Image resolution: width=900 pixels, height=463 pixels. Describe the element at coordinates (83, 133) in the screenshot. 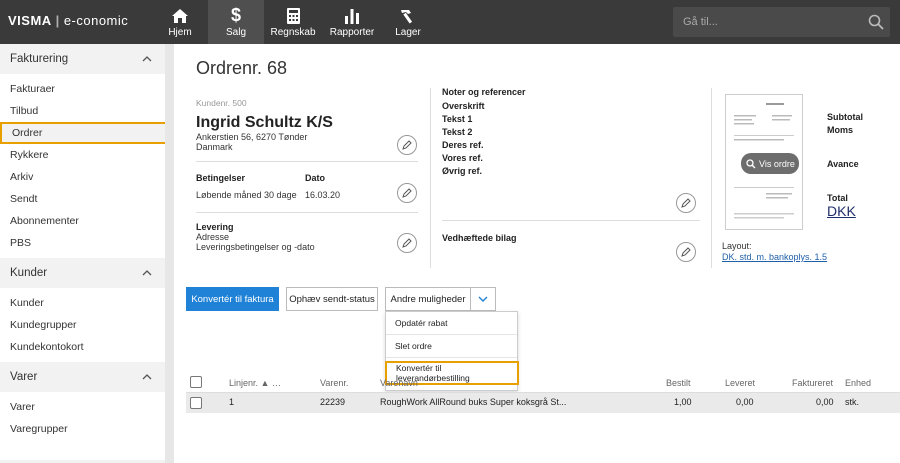

I see `sidebar-item-ordrer: Ordrer` at that location.